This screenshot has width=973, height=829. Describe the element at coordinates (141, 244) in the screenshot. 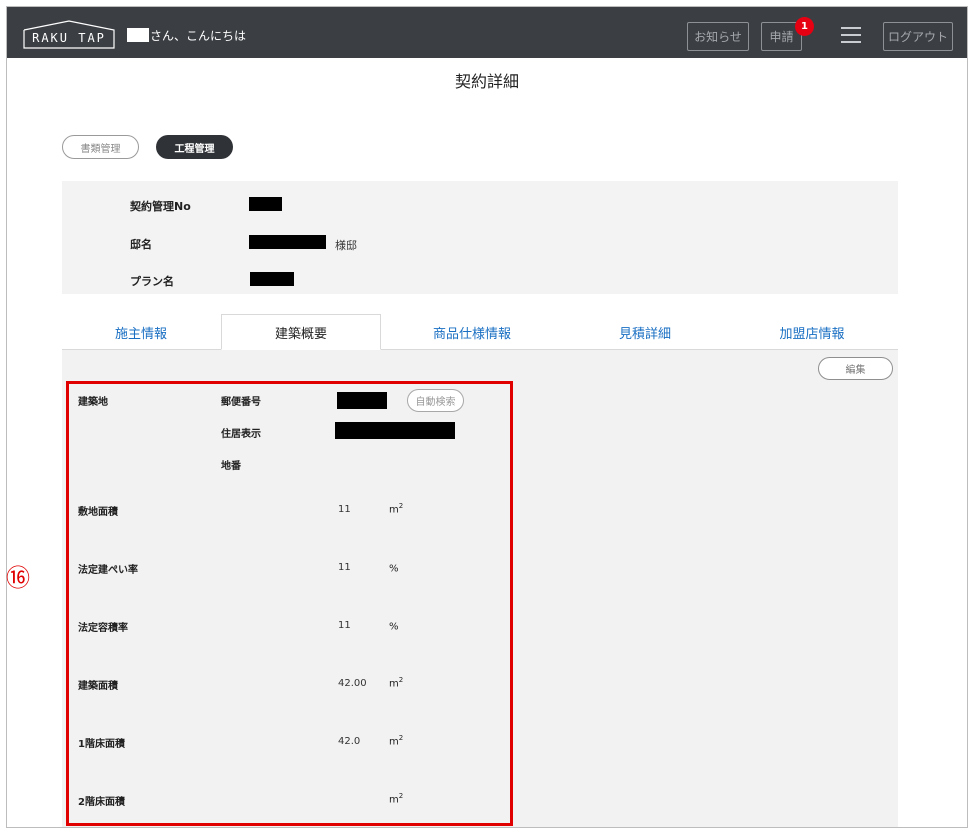

I see `house-name-label: 邸名` at that location.